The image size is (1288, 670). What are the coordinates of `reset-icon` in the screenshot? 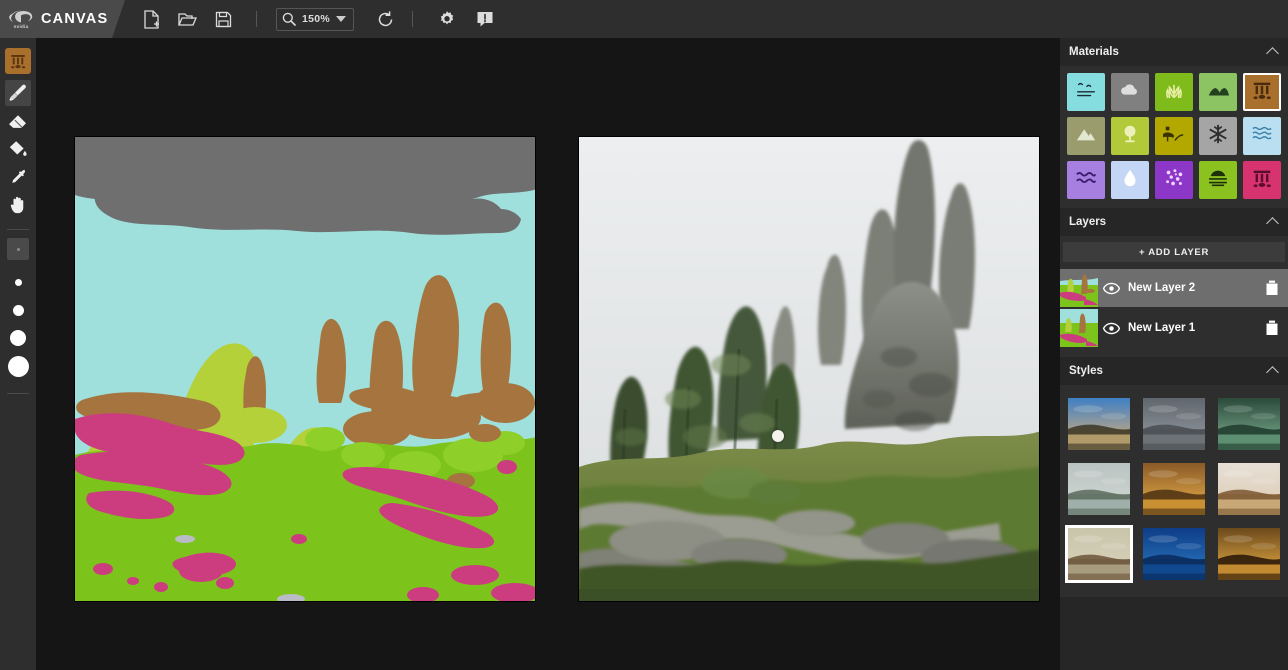 It's located at (385, 18).